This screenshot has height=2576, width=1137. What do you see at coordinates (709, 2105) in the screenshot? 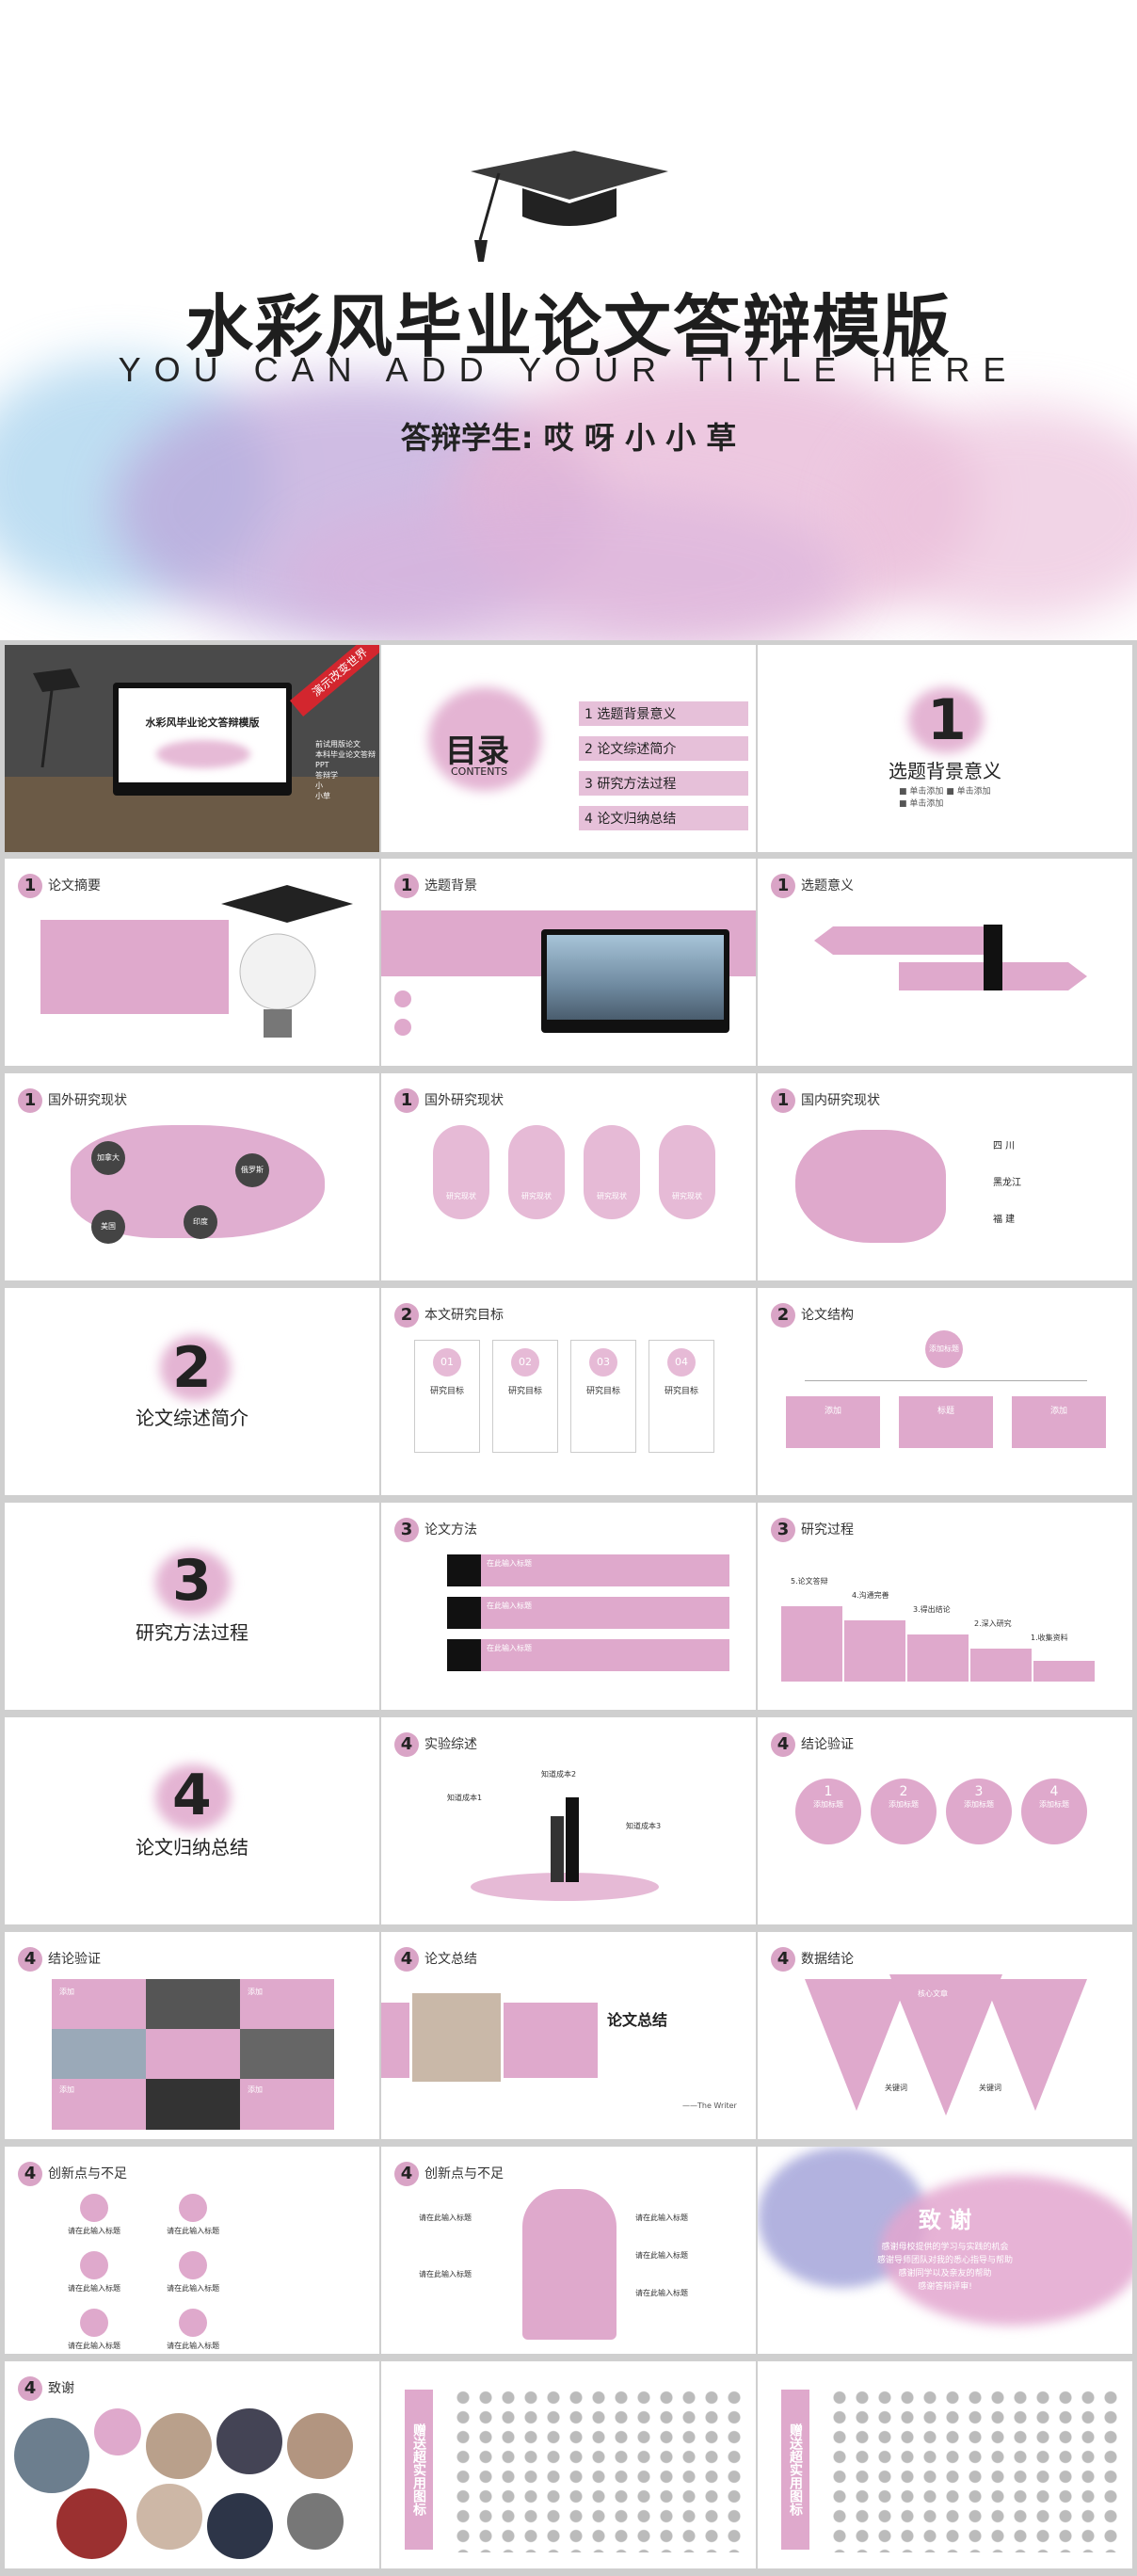
I see `summary-signature: ——The Writer` at bounding box center [709, 2105].